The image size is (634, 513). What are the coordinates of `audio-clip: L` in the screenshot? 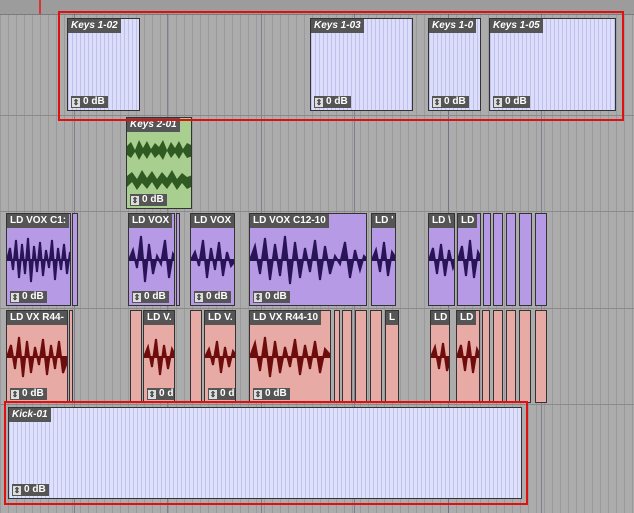 It's located at (392, 356).